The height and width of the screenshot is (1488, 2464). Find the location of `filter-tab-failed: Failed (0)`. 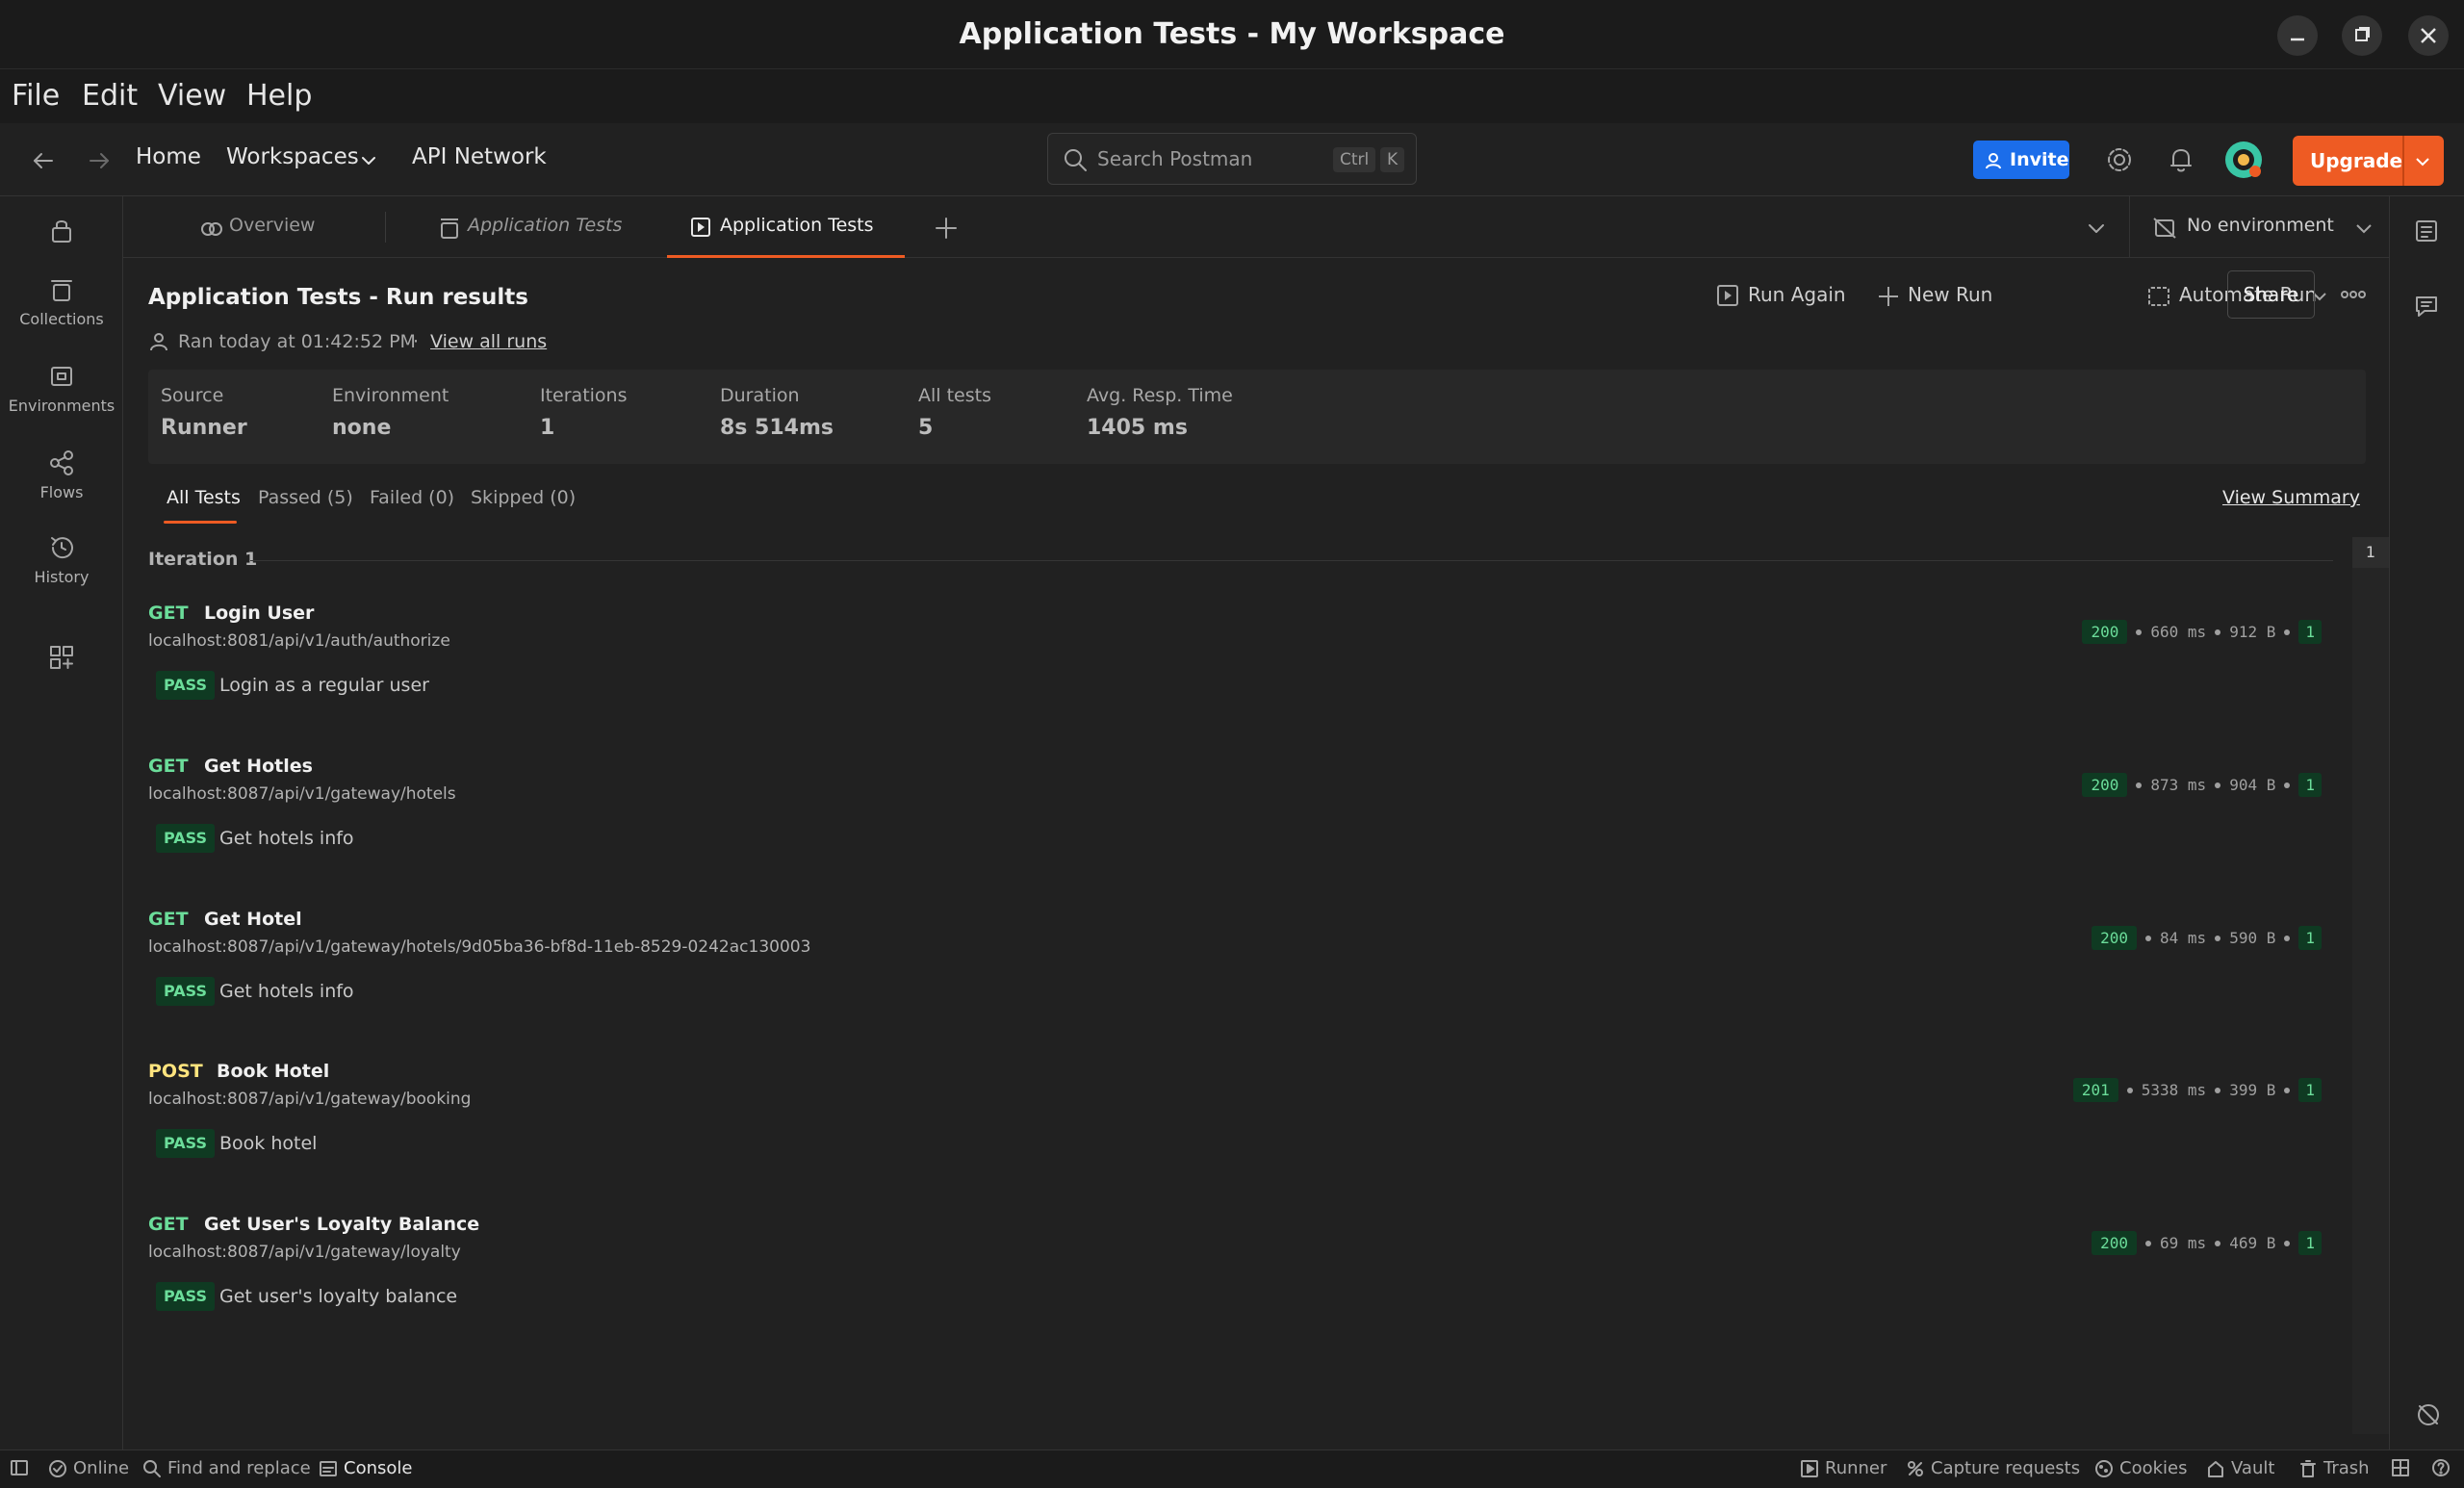

filter-tab-failed: Failed (0) is located at coordinates (412, 498).